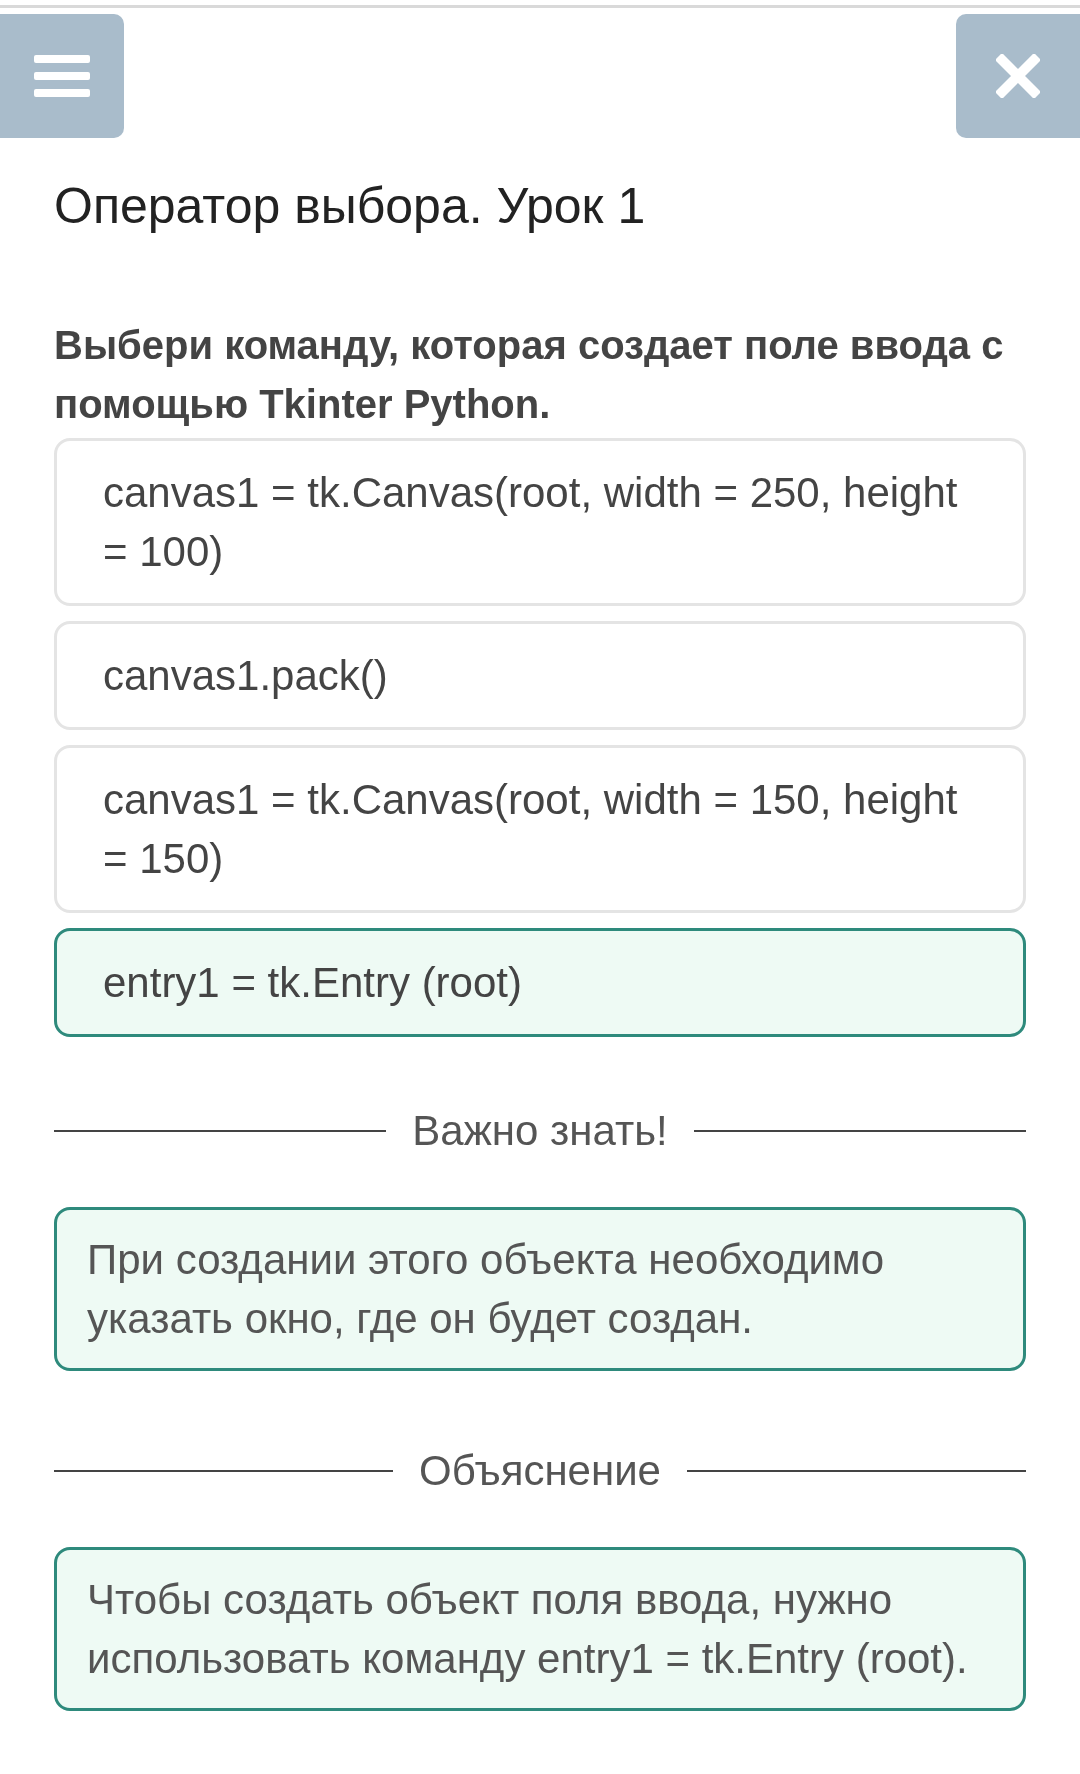 This screenshot has height=1774, width=1080. I want to click on close-icon, so click(1018, 76).